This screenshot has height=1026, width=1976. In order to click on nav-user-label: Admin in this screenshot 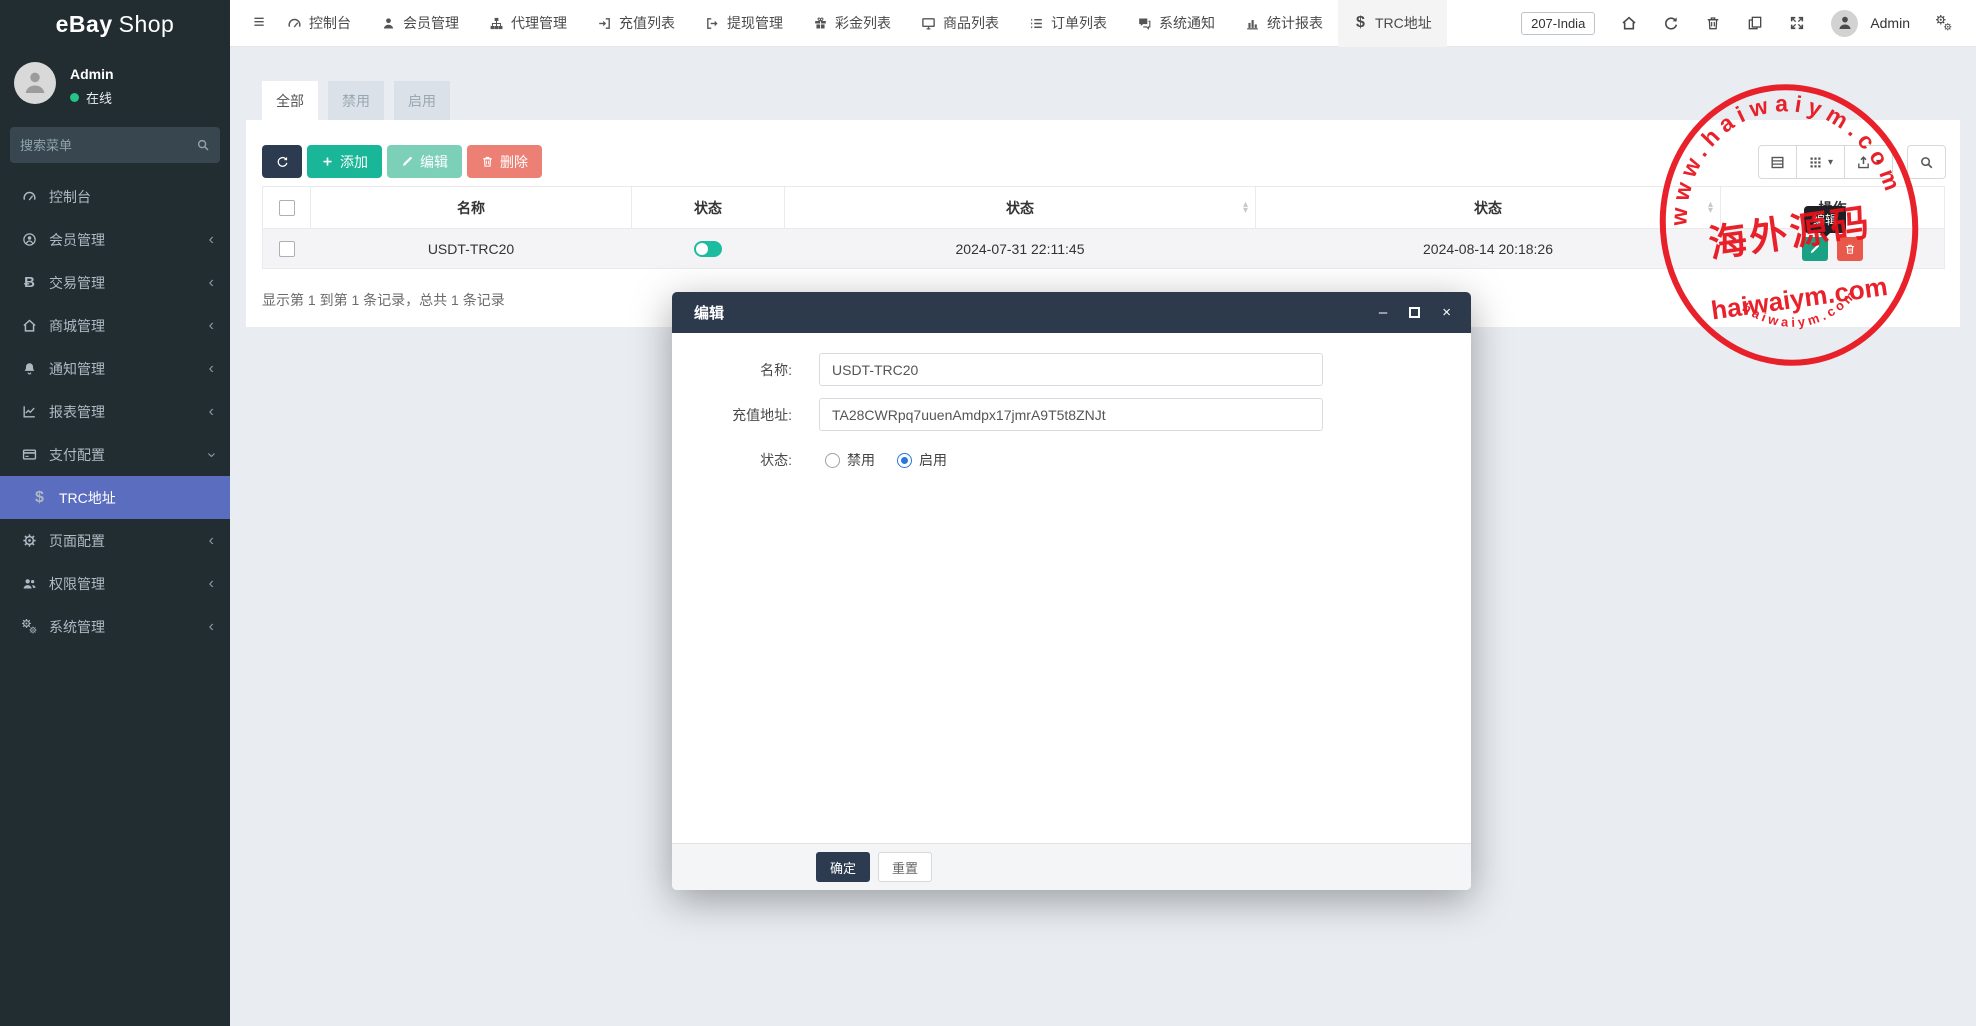, I will do `click(1890, 23)`.